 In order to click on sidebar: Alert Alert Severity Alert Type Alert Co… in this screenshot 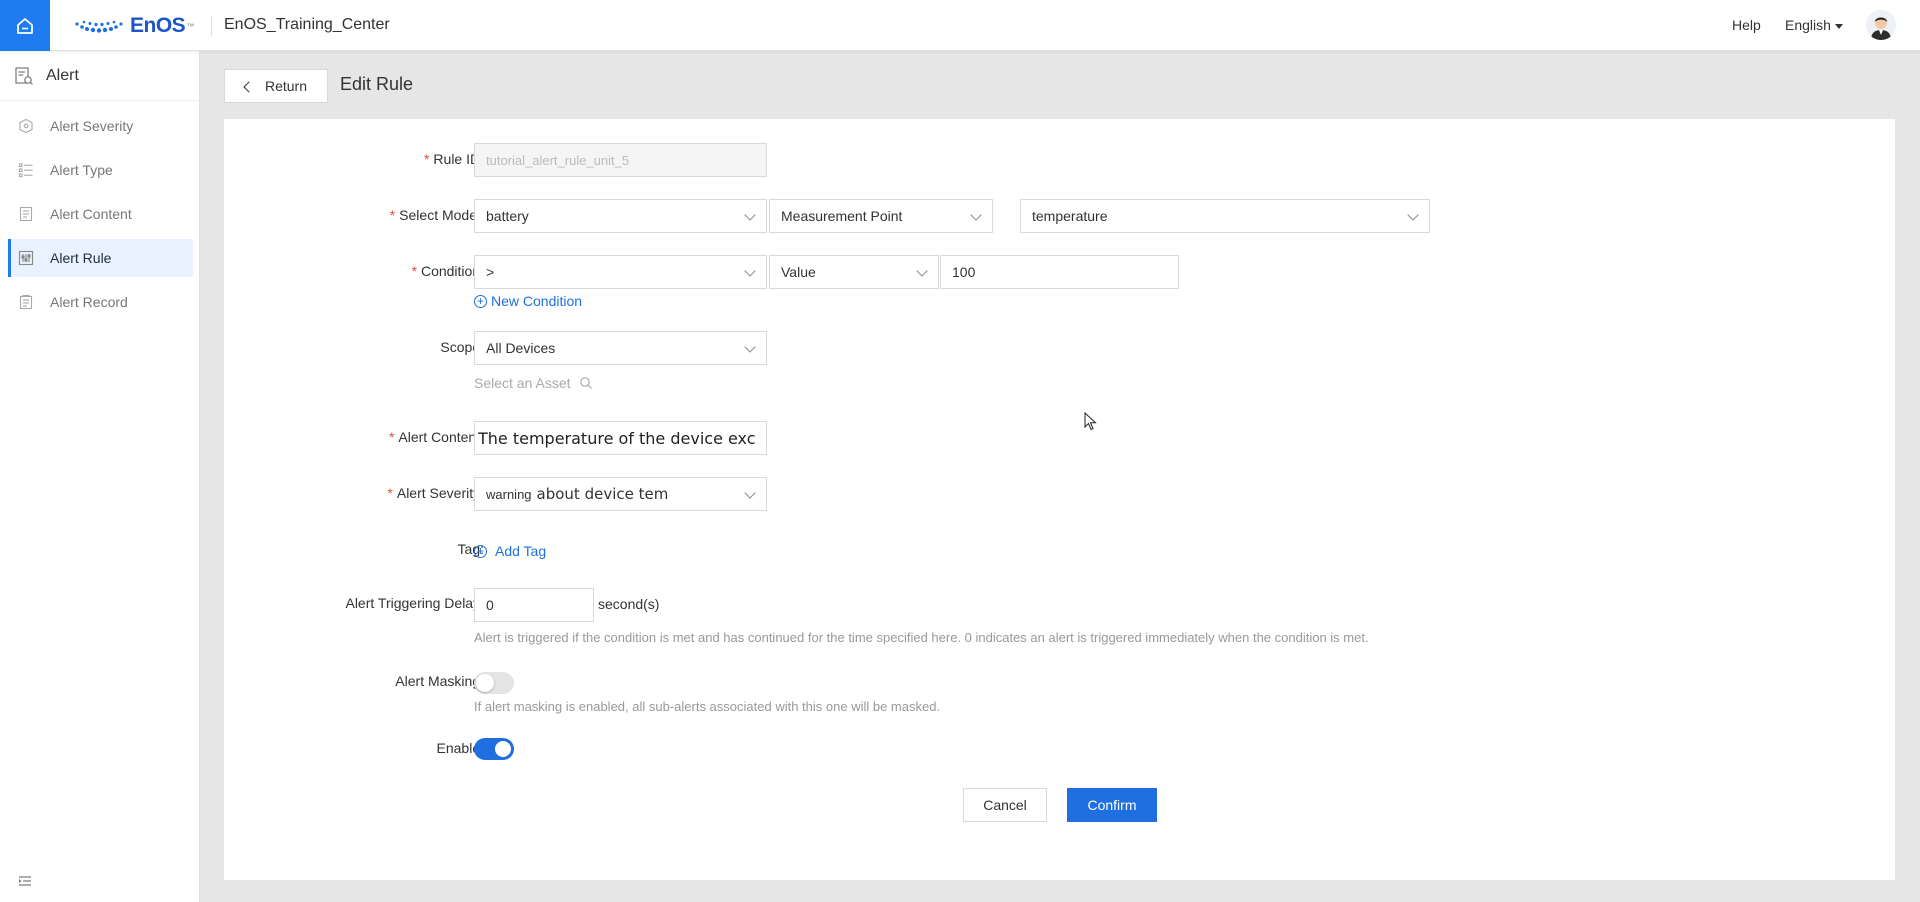, I will do `click(100, 476)`.